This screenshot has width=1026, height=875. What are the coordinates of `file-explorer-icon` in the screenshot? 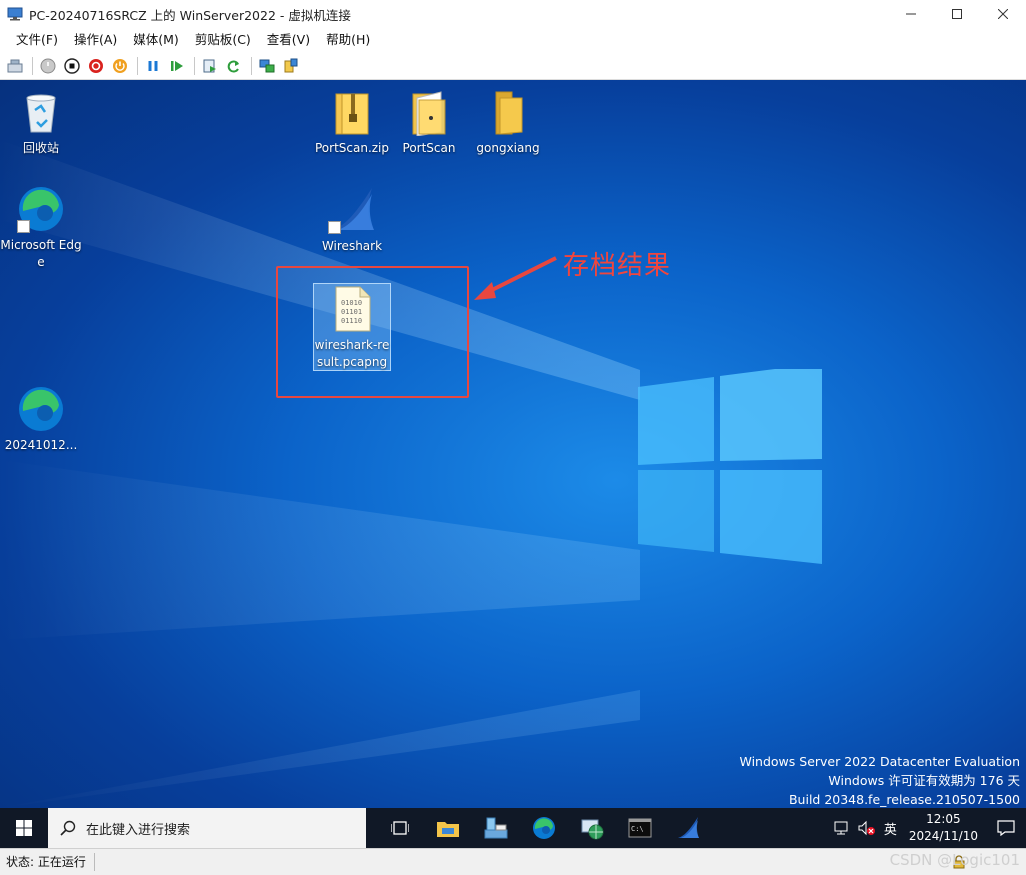 It's located at (448, 829).